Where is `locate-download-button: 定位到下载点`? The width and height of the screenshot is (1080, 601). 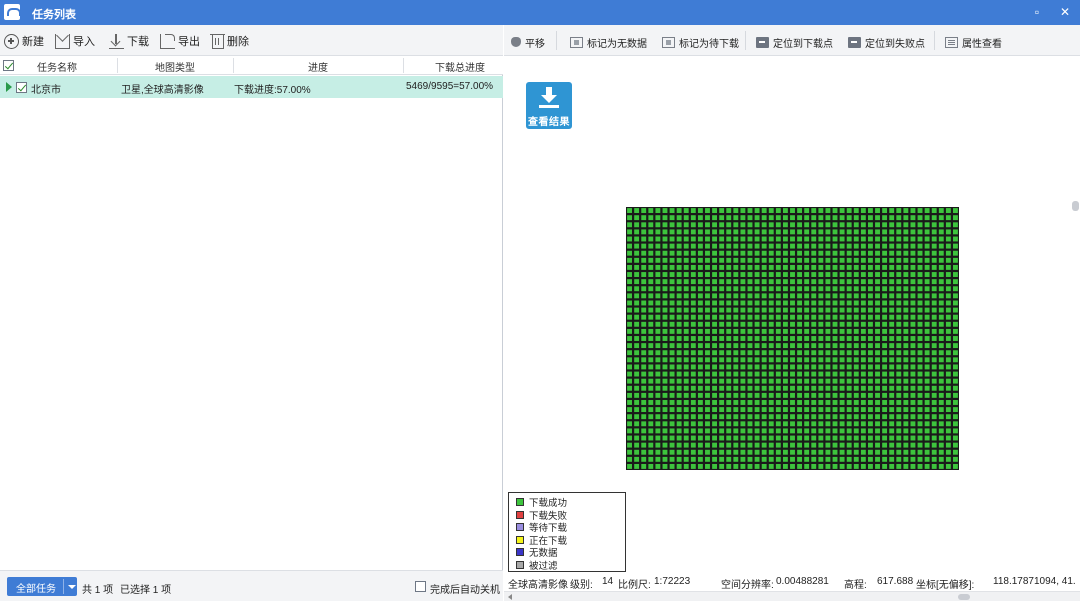 locate-download-button: 定位到下载点 is located at coordinates (794, 42).